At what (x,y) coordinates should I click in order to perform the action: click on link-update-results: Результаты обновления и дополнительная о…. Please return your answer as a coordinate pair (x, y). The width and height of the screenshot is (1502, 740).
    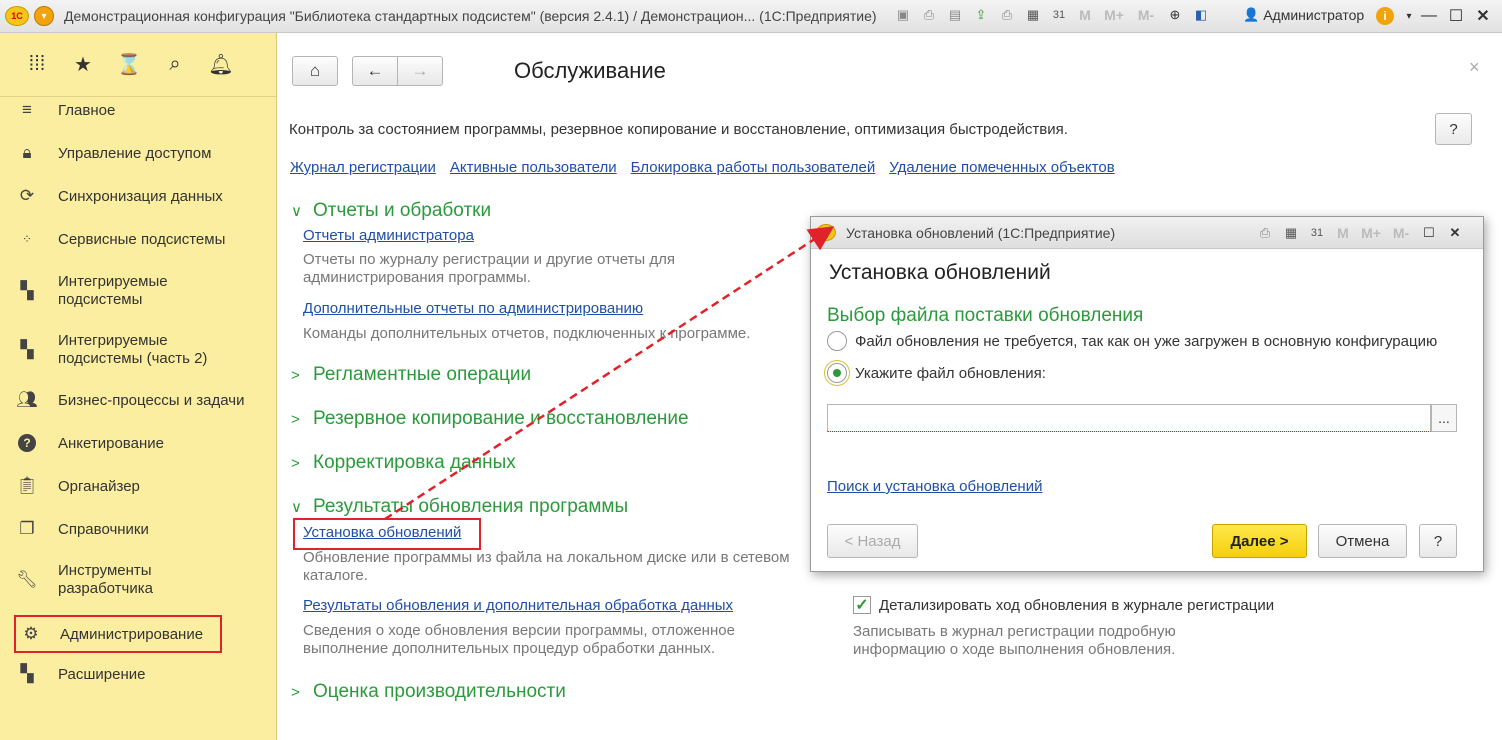
    Looking at the image, I should click on (518, 605).